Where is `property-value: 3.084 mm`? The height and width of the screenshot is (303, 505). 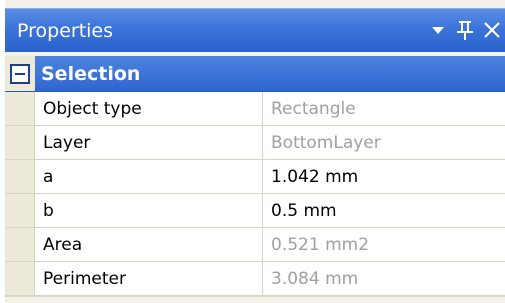 property-value: 3.084 mm is located at coordinates (315, 278).